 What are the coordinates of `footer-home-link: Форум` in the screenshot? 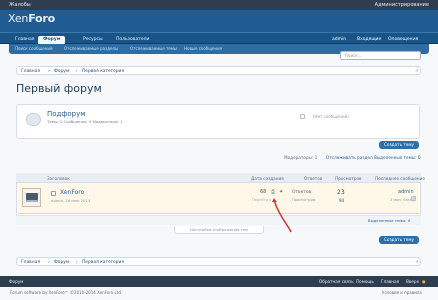 It's located at (16, 281).